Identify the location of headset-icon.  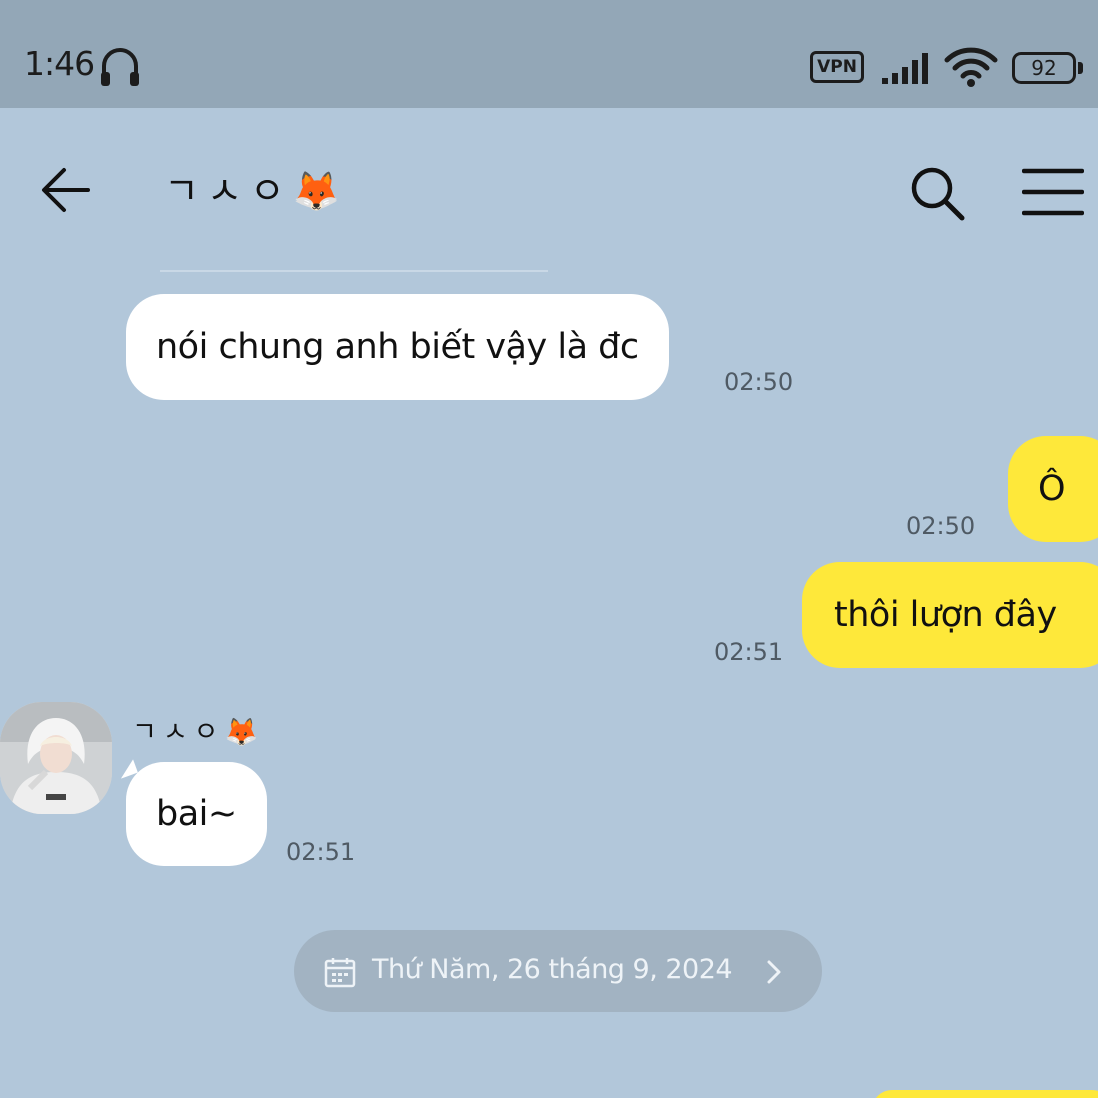
(120, 69).